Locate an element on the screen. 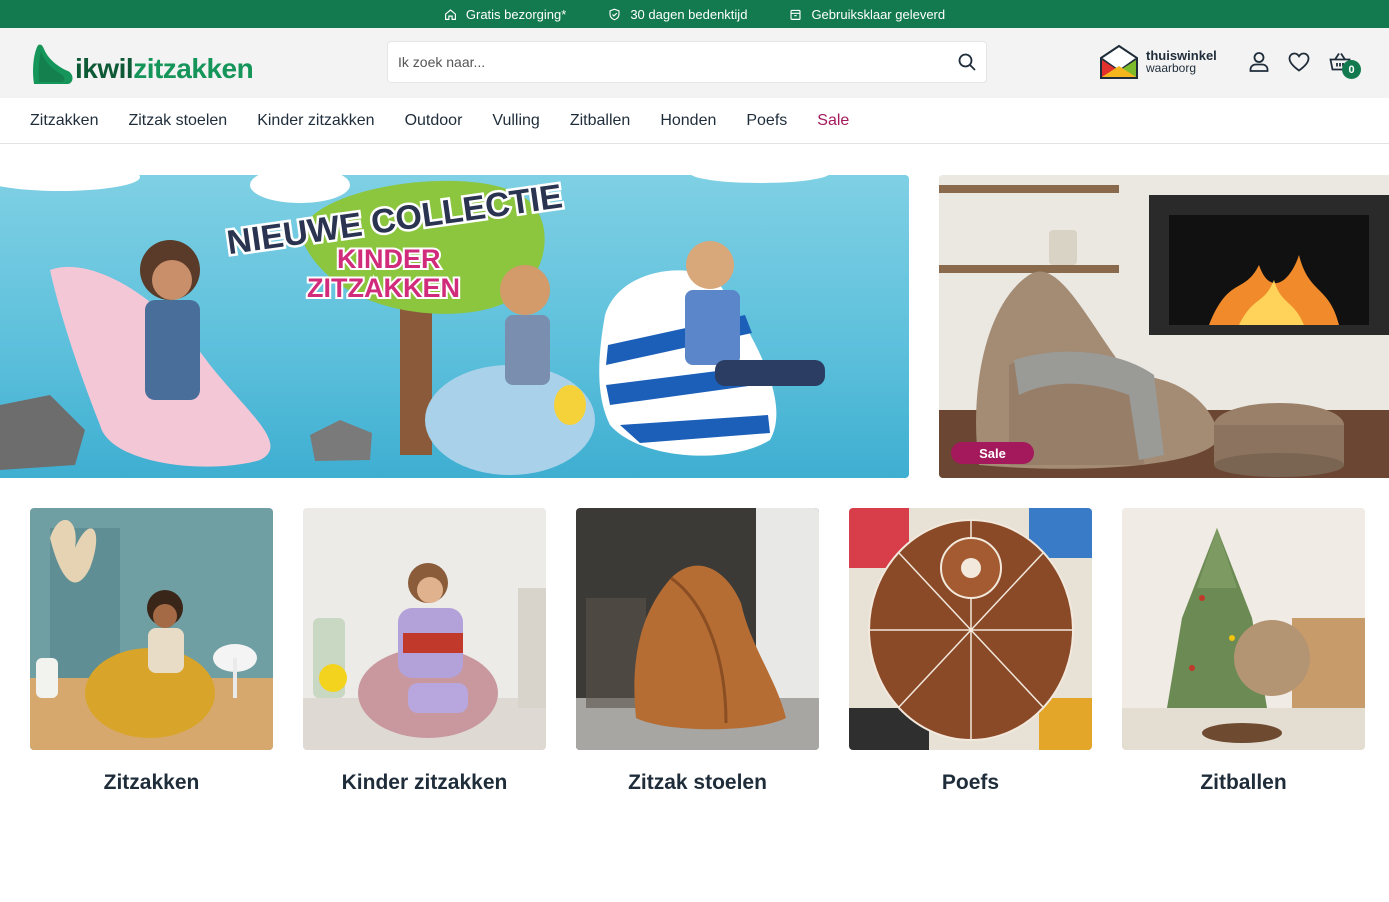 The height and width of the screenshot is (902, 1389). category-label: Zitballen is located at coordinates (1243, 782).